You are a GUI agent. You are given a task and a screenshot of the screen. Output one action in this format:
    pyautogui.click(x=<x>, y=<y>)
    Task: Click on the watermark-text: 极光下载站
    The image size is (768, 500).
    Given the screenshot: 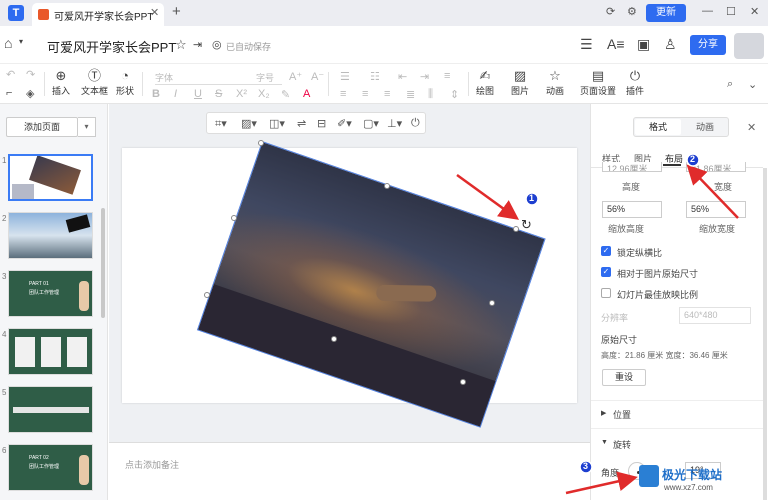 What is the action you would take?
    pyautogui.click(x=692, y=475)
    